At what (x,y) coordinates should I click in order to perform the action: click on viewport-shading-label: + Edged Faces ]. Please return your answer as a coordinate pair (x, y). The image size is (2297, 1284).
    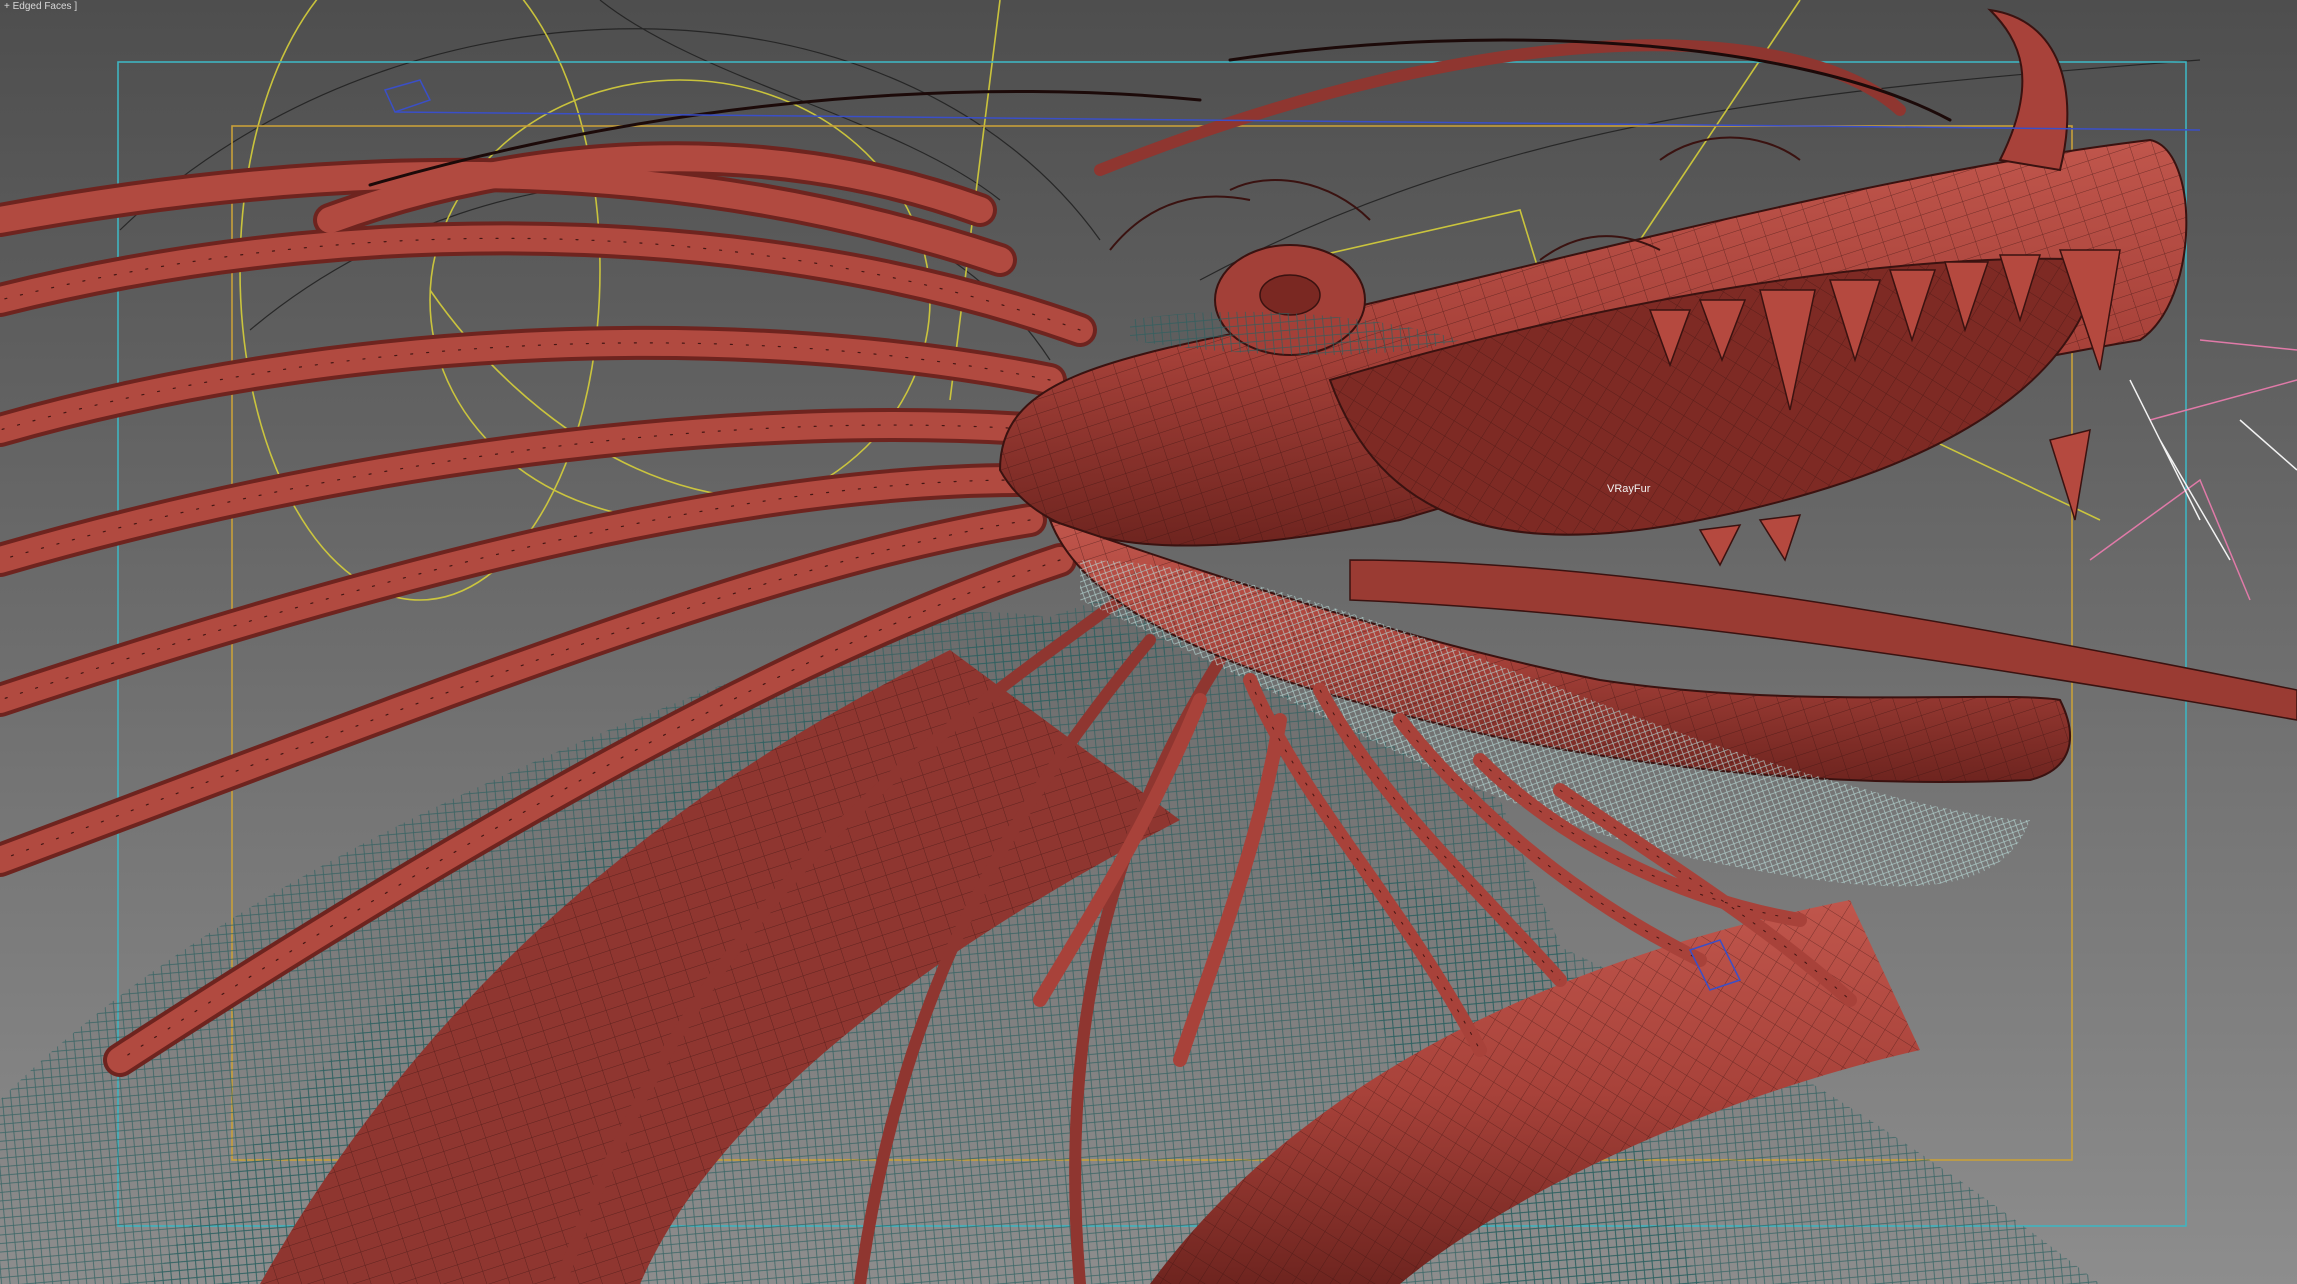
    Looking at the image, I should click on (40, 6).